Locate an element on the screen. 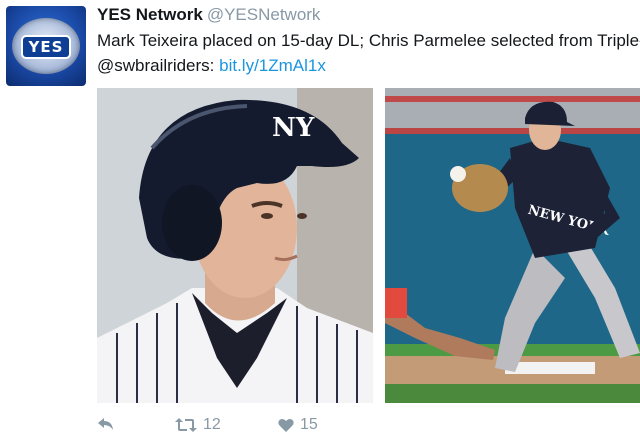  retweet-button: 12 is located at coordinates (198, 425).